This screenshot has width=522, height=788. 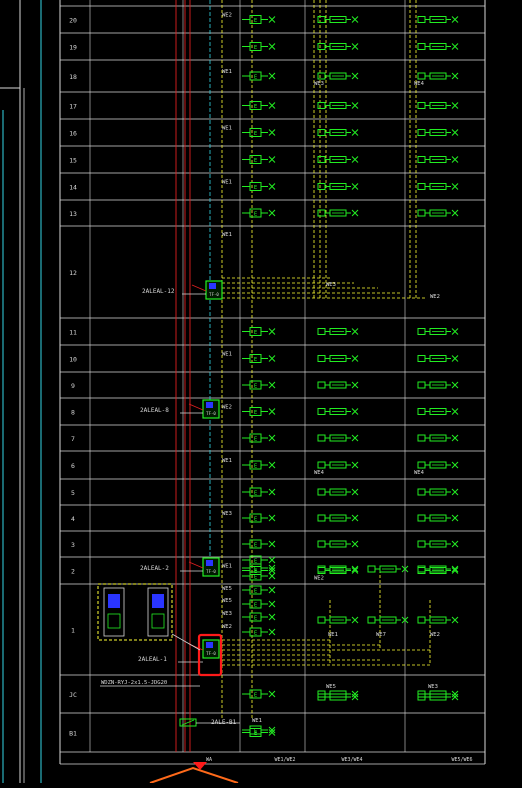 What do you see at coordinates (73, 21) in the screenshot?
I see `floor-label: 20` at bounding box center [73, 21].